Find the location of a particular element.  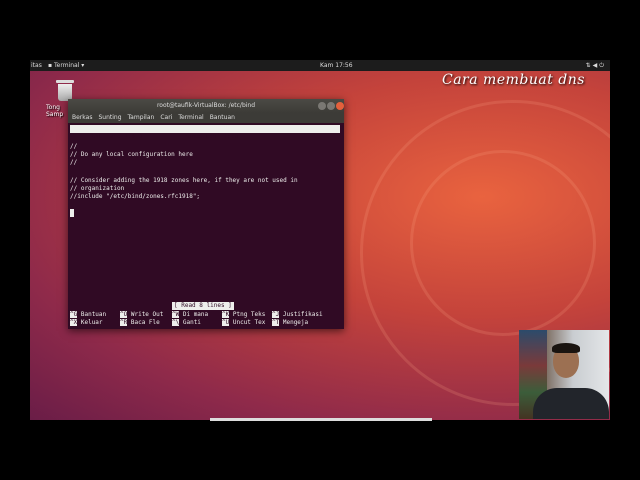

shortcut-read-file: ^R Baca Fle is located at coordinates (140, 323).